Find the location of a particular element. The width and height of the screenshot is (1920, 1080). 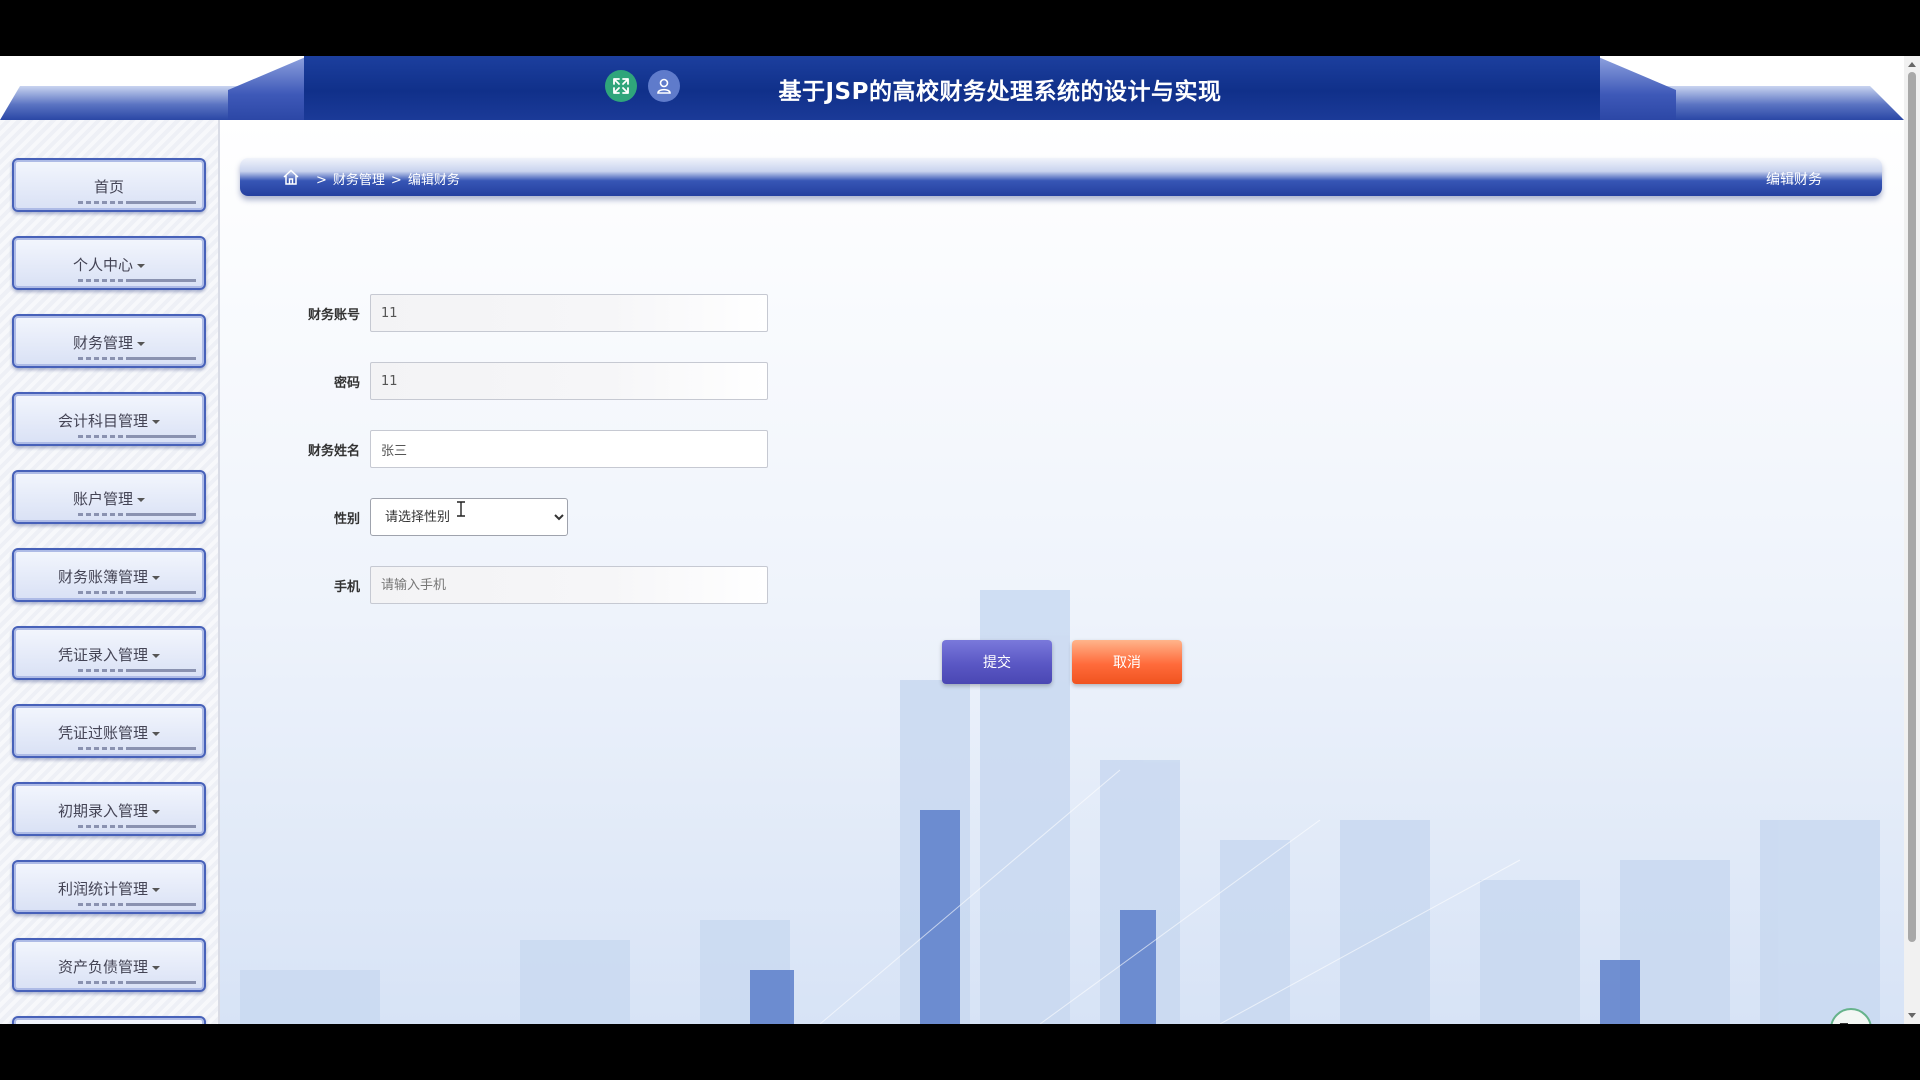

password-label: 密码 is located at coordinates (346, 383).